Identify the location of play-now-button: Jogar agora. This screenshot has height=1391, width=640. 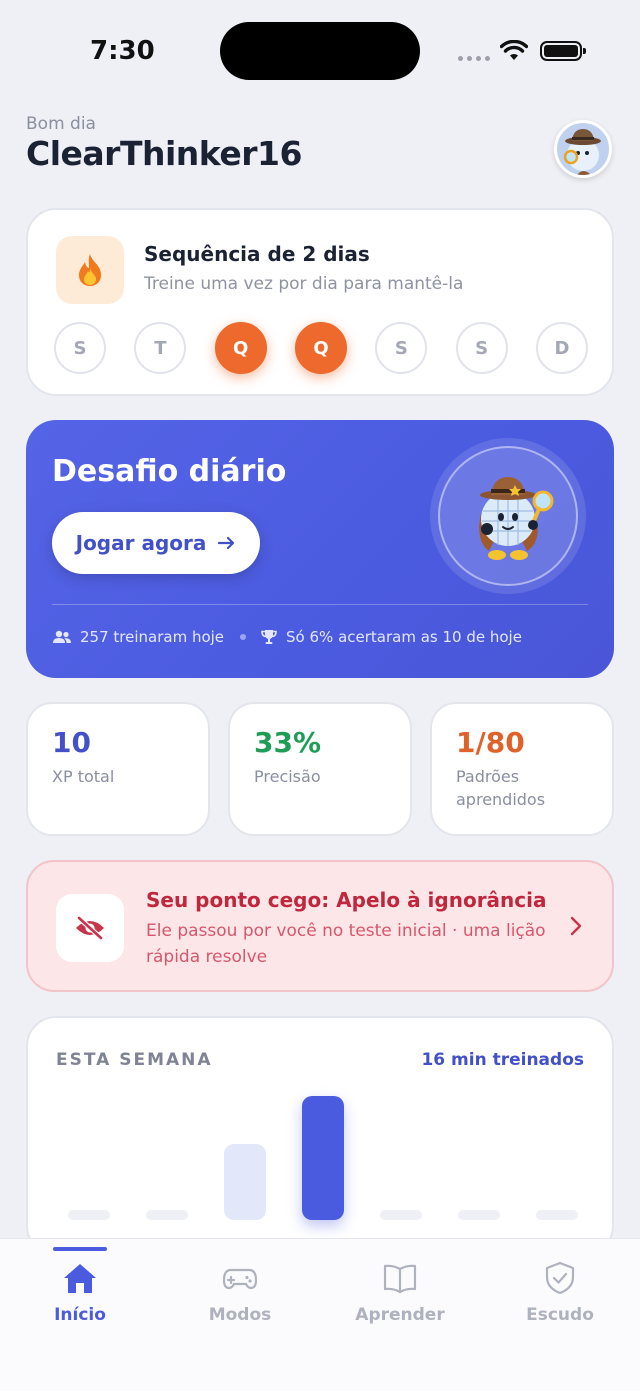
(156, 543).